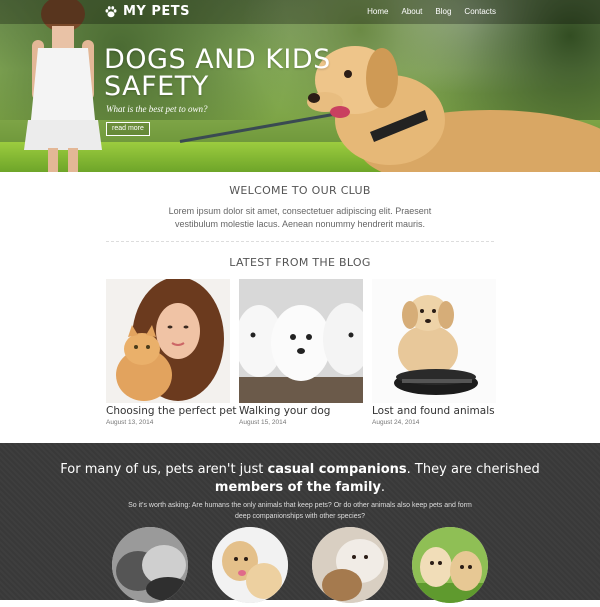 The height and width of the screenshot is (607, 600). What do you see at coordinates (300, 190) in the screenshot?
I see `welcome-heading: WELCOME TO OUR CLUB` at bounding box center [300, 190].